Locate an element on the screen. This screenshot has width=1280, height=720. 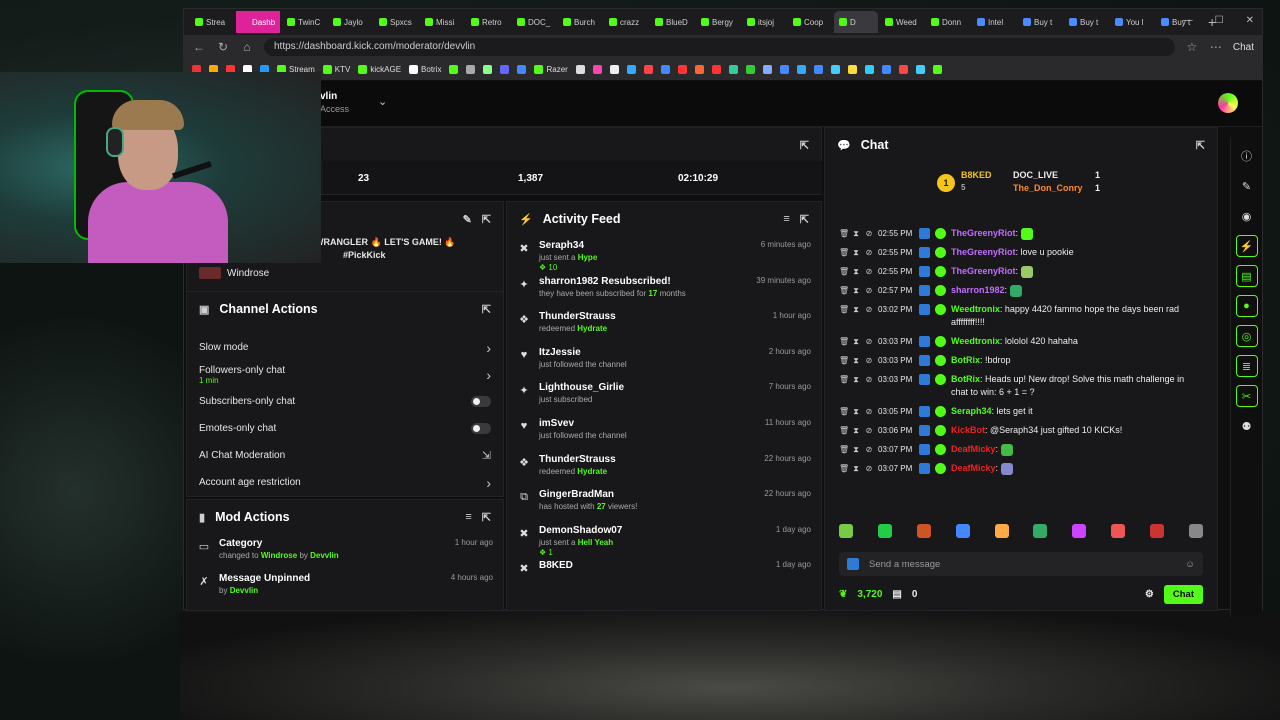
channel-action-row: Followers-only chat 1 min › is located at coordinates (345, 374).